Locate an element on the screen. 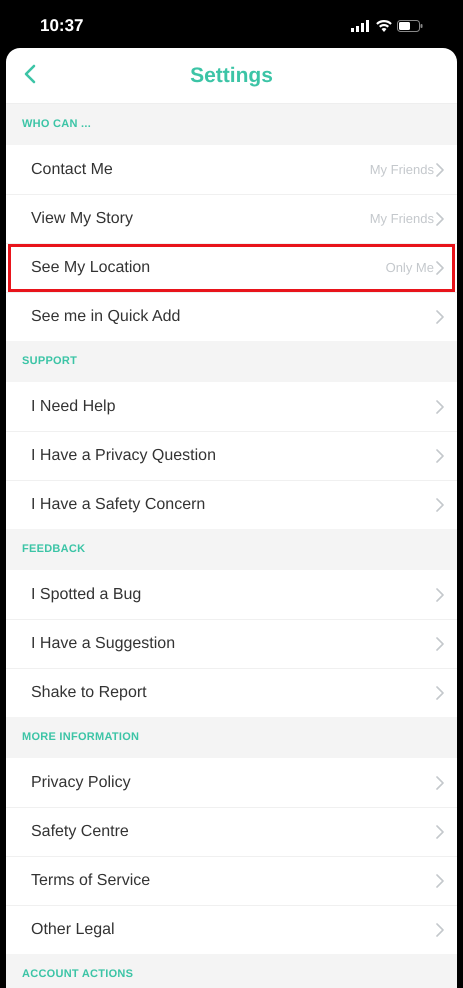 This screenshot has height=988, width=463. row-label: I Have a Privacy Question is located at coordinates (123, 456).